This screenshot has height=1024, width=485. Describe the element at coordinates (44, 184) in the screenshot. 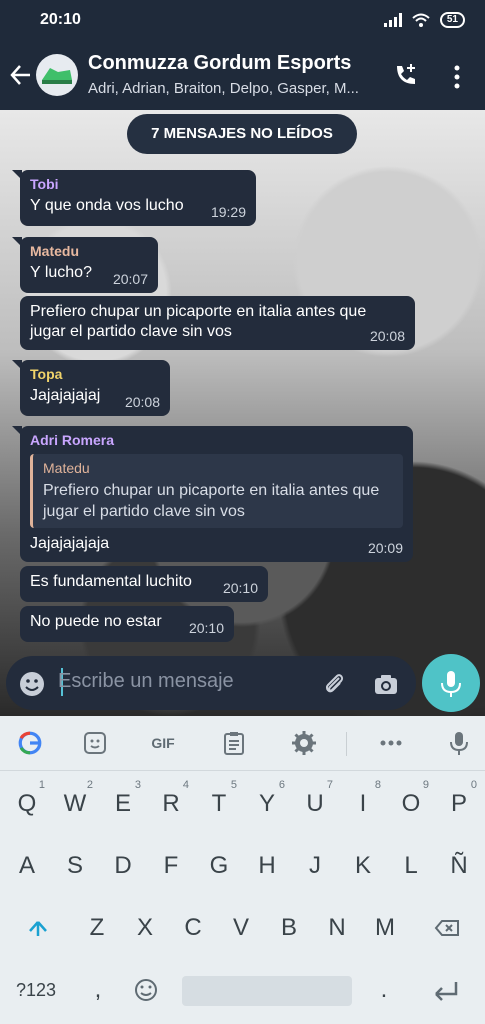

I see `message-sender: Tobi` at that location.